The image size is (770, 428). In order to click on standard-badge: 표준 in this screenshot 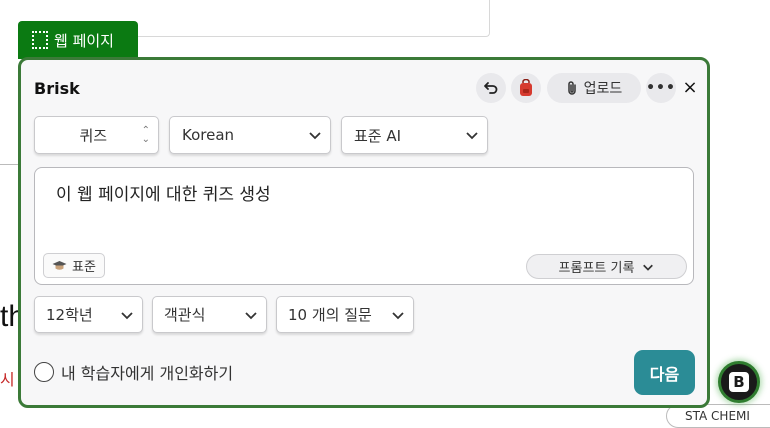, I will do `click(74, 265)`.